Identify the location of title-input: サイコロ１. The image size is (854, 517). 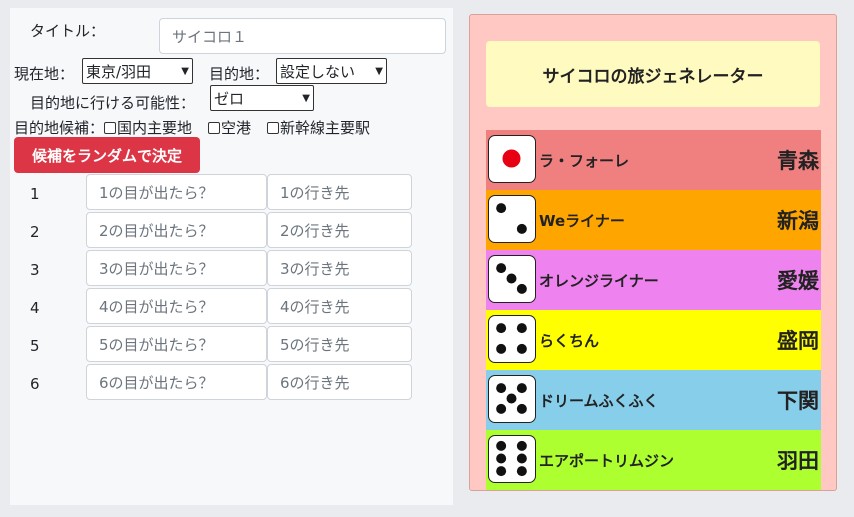
(302, 36).